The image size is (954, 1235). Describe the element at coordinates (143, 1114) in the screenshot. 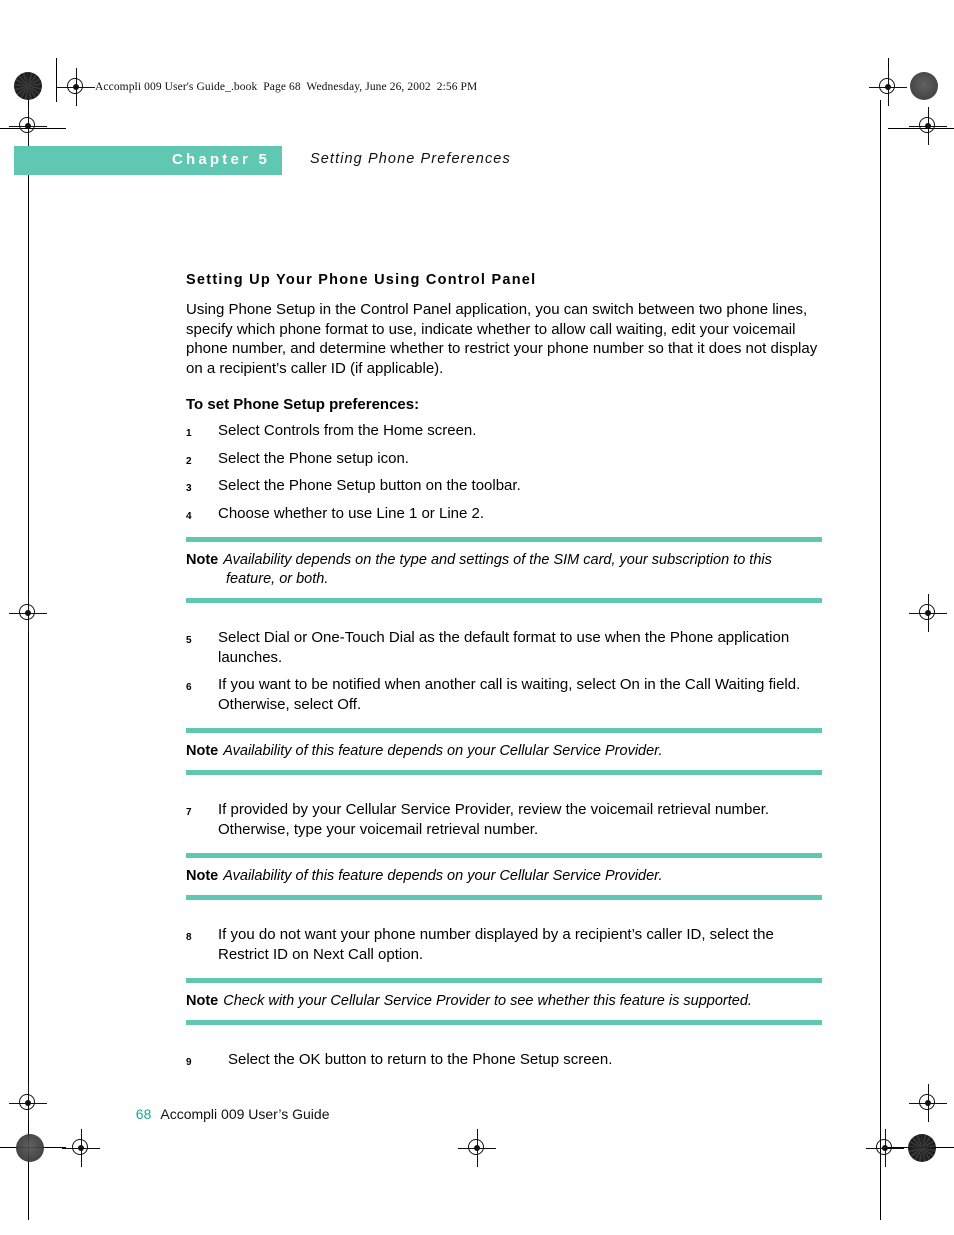

I see `footer-page-number: 68` at that location.